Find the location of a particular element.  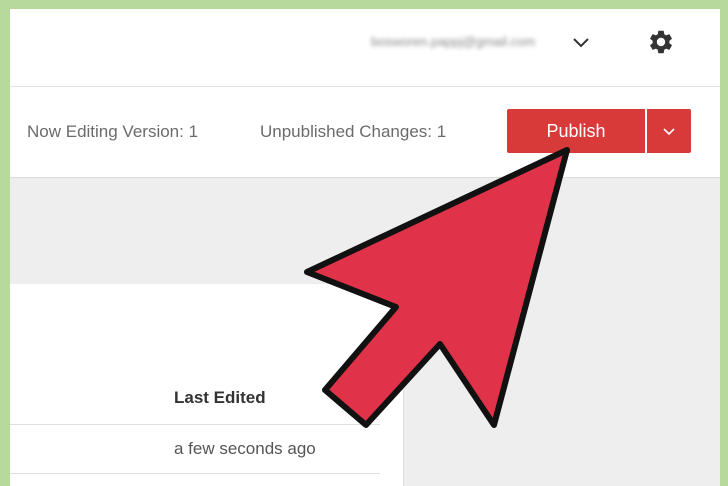

editing-version-label: Now Editing Version: 1 is located at coordinates (113, 131).